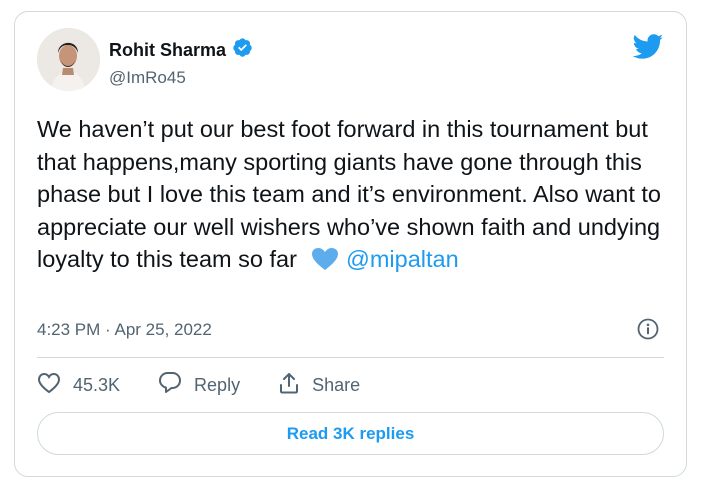  What do you see at coordinates (242, 50) in the screenshot?
I see `verified-badge-icon` at bounding box center [242, 50].